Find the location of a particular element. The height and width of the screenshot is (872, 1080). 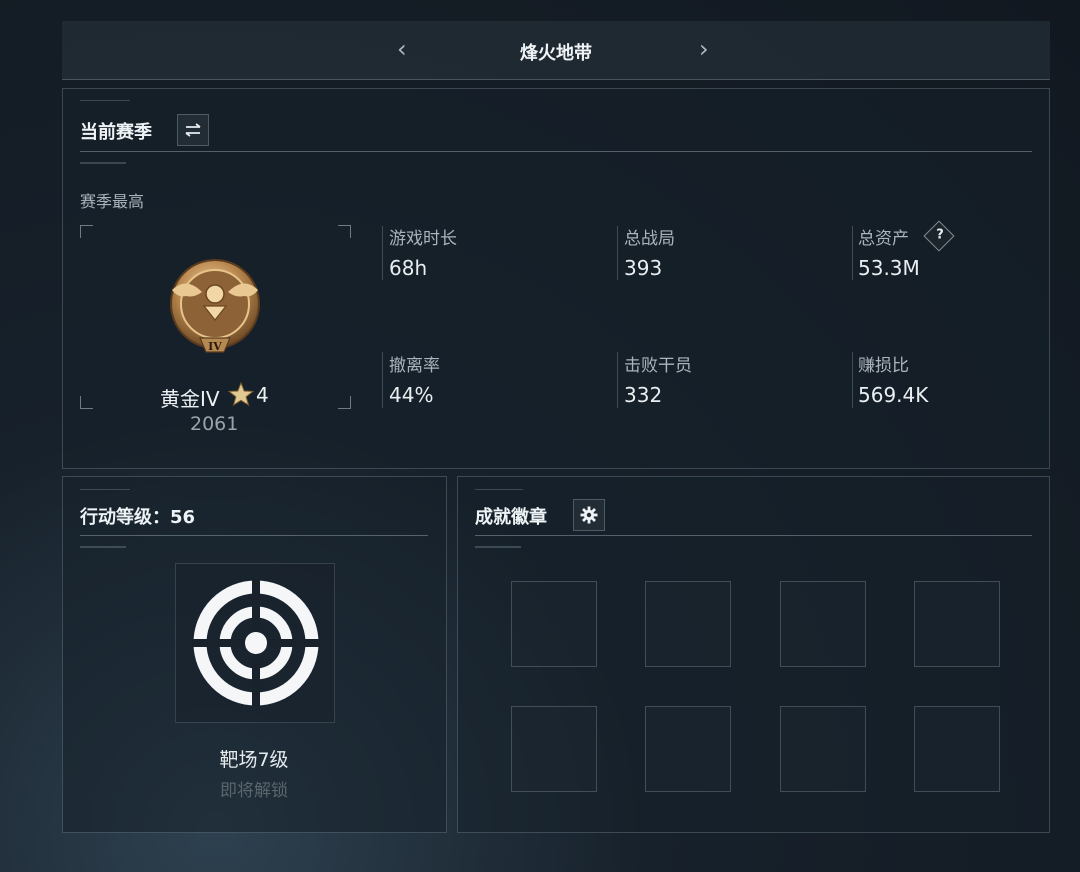

action-level-heading: 行动等级：56 is located at coordinates (138, 517).